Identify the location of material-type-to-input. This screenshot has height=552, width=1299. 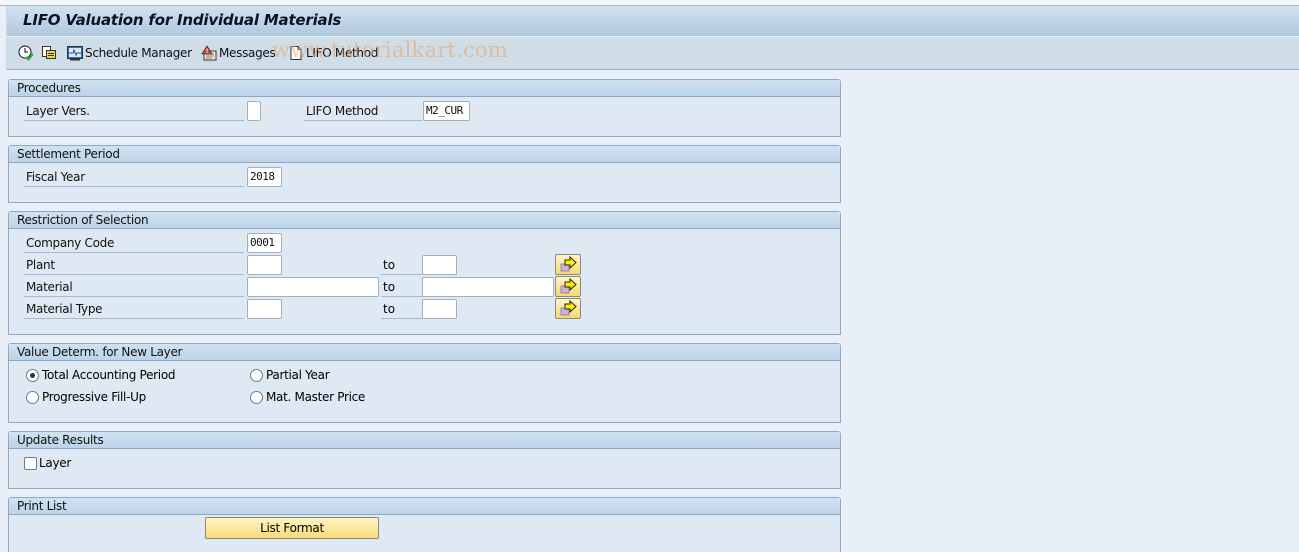
(439, 309).